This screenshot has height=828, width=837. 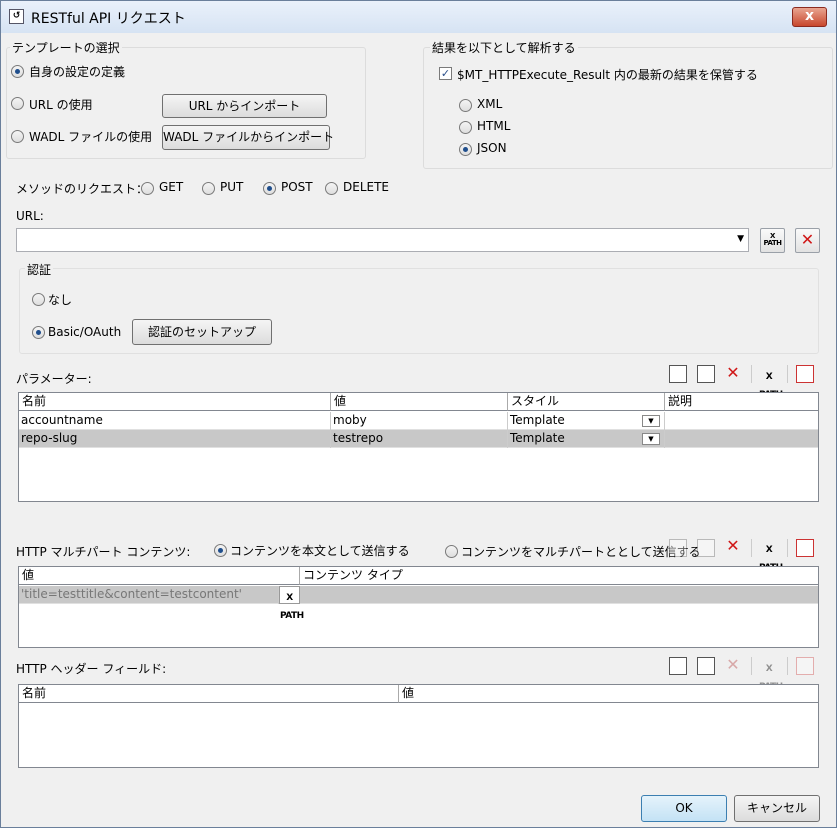 I want to click on xpath-icon: X PATH, so click(x=773, y=239).